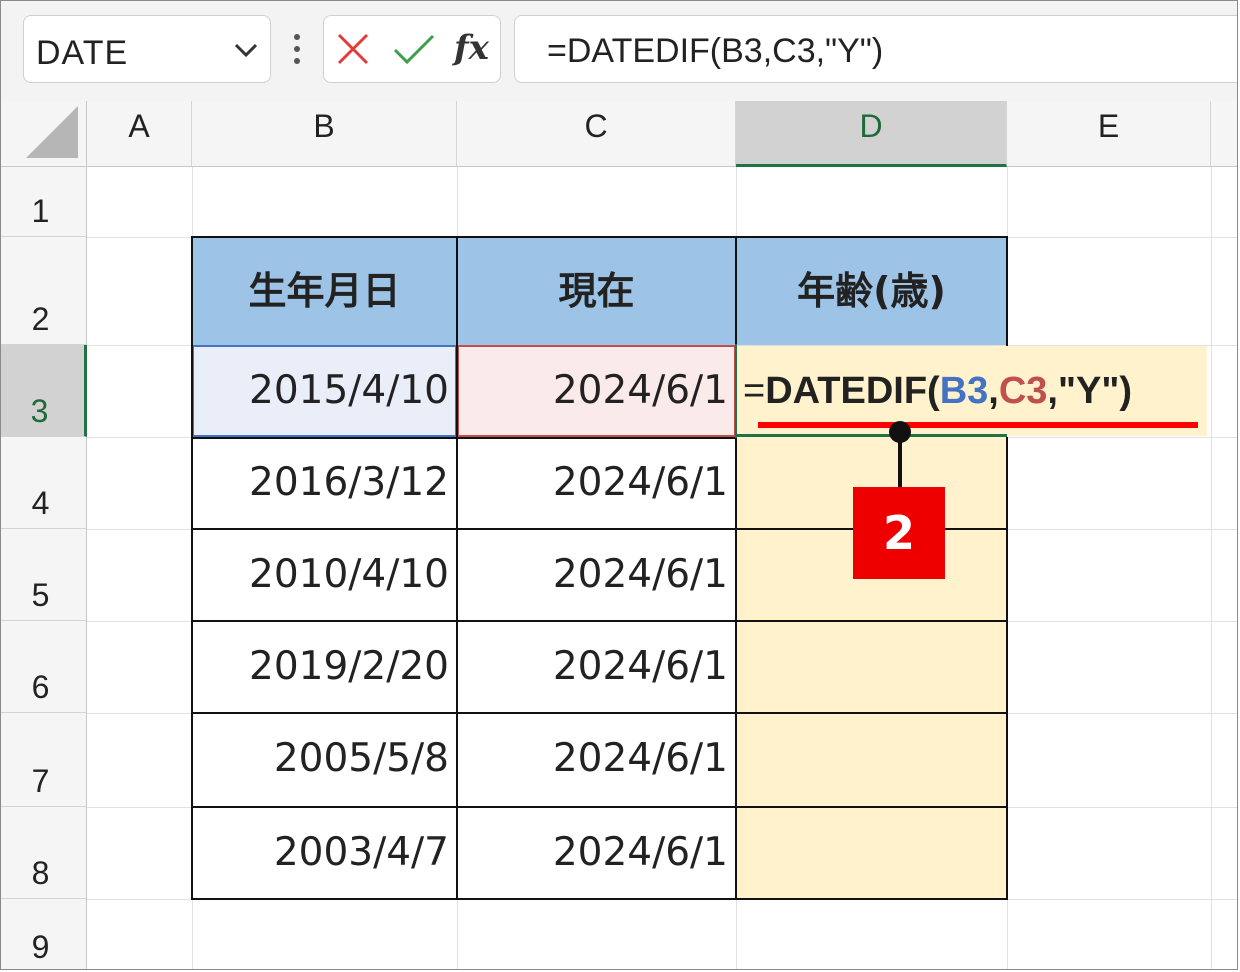  What do you see at coordinates (596, 483) in the screenshot?
I see `cell-c4: 2024/6/1` at bounding box center [596, 483].